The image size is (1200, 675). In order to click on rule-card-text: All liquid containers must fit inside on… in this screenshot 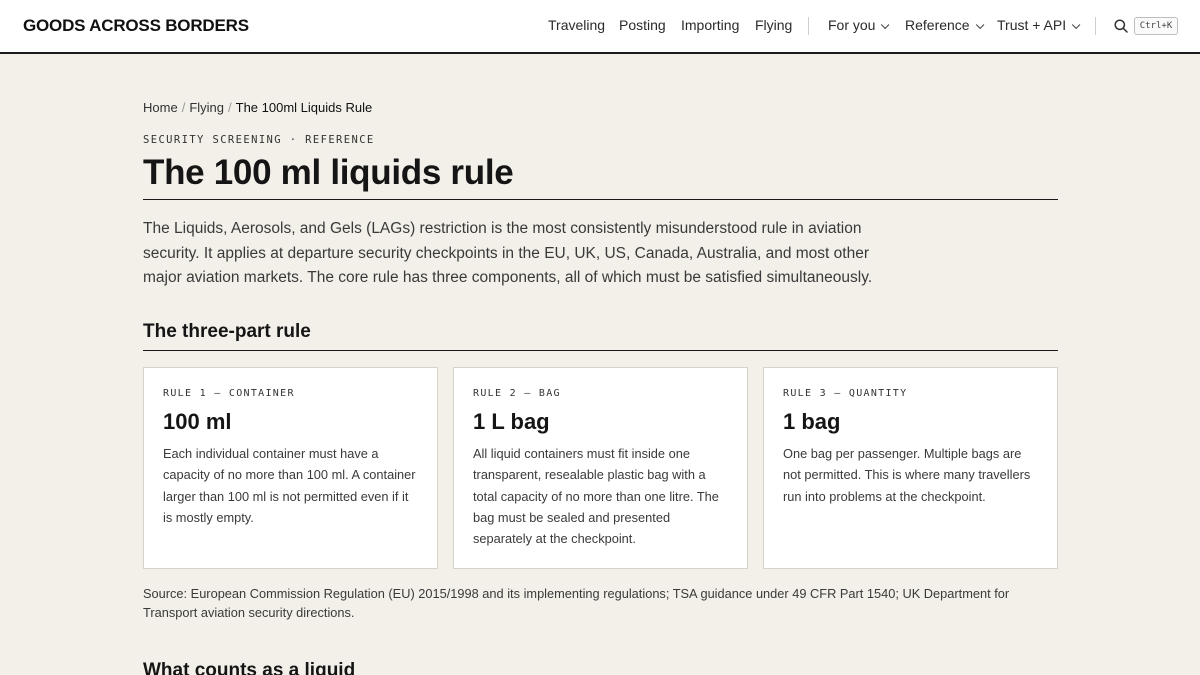, I will do `click(596, 496)`.